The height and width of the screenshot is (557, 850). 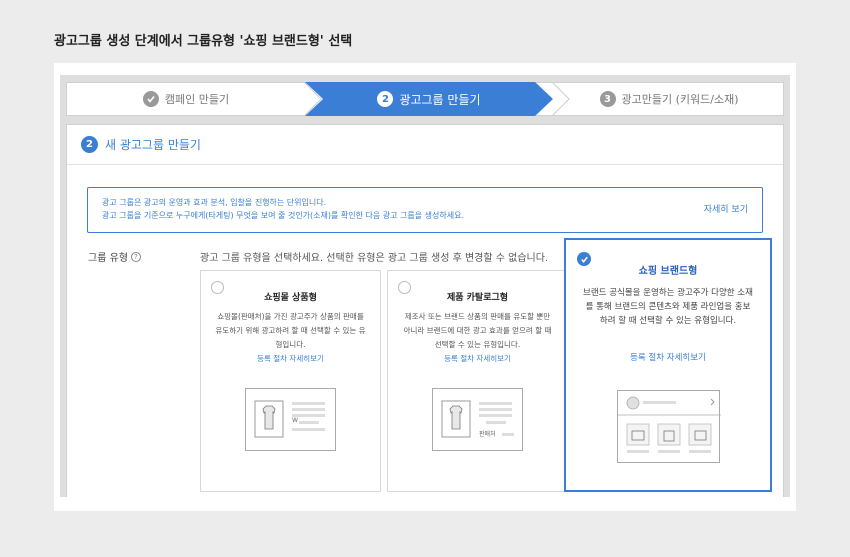 I want to click on info-more-link: 자세히 보기, so click(x=726, y=210).